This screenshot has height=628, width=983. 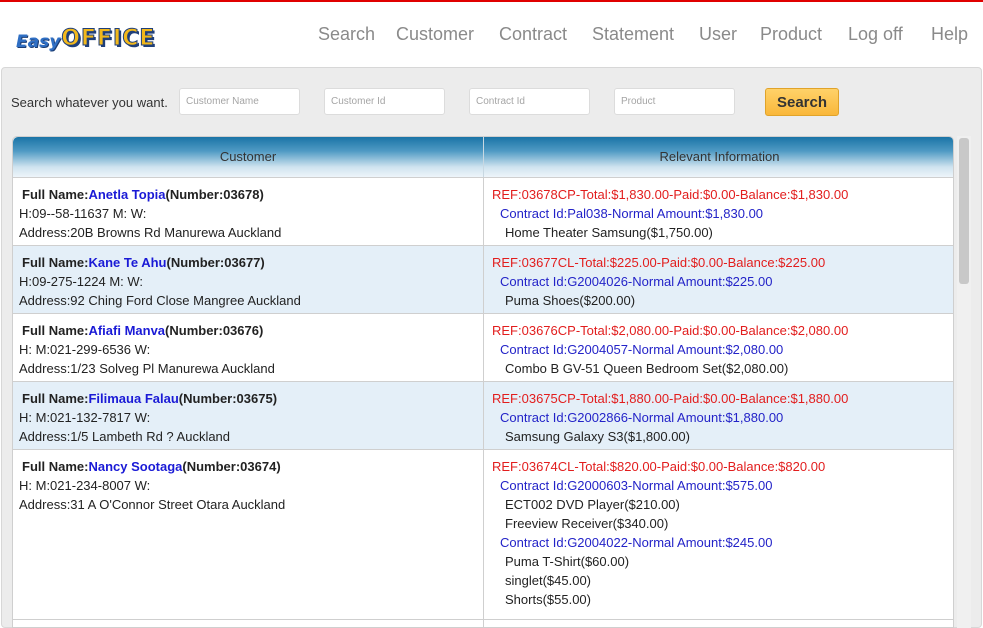 What do you see at coordinates (718, 34) in the screenshot?
I see `nav-user: User` at bounding box center [718, 34].